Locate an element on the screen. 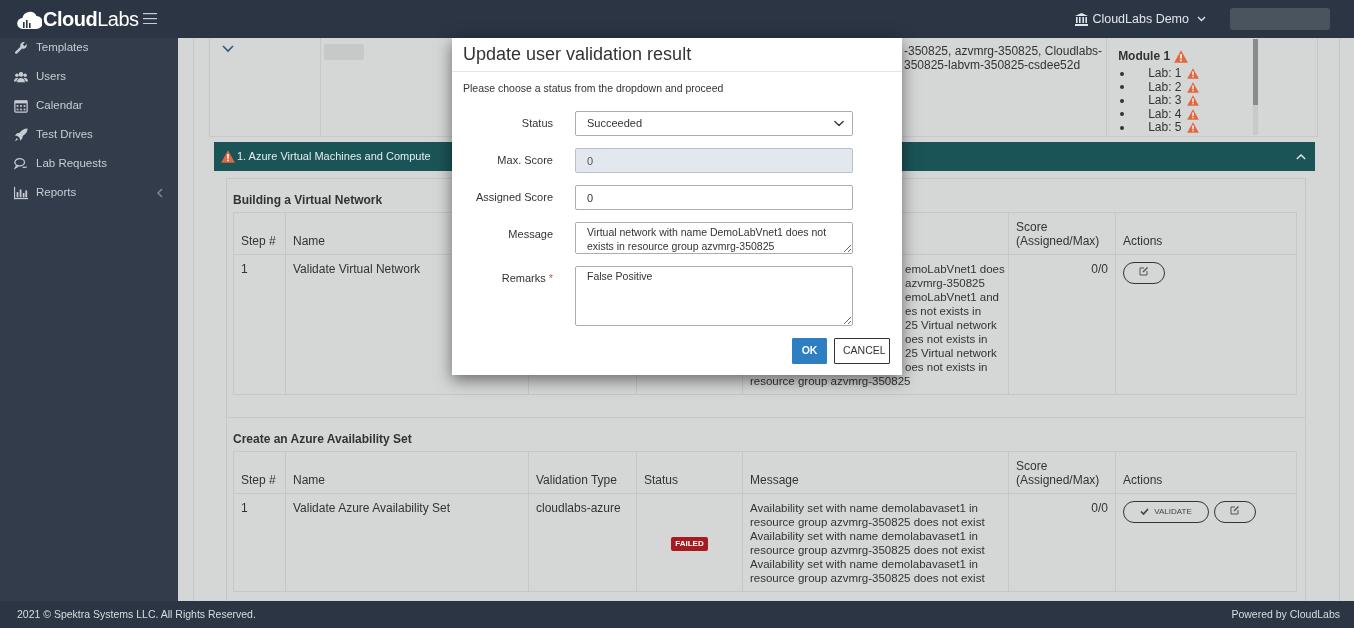  caret-down-icon is located at coordinates (1201, 19).